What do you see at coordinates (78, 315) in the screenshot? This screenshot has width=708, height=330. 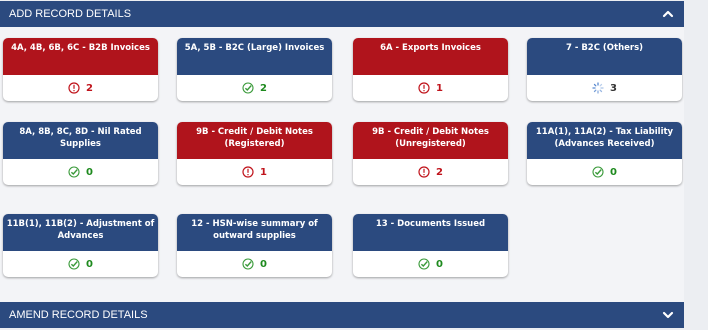 I see `amend-record-details-label: AMEND RECORD DETAILS` at bounding box center [78, 315].